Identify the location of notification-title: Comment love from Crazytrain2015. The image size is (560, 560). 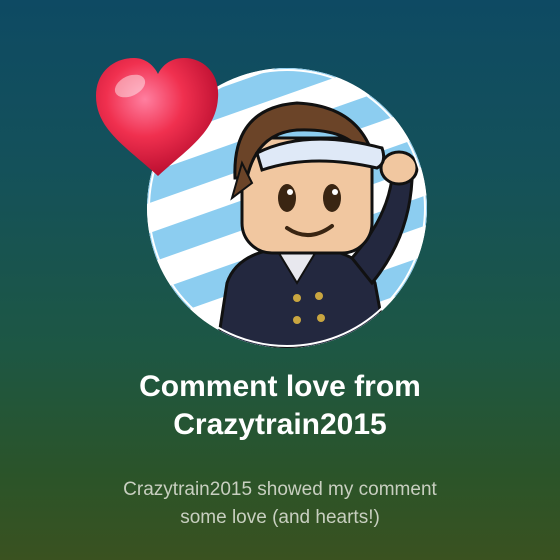
(280, 406).